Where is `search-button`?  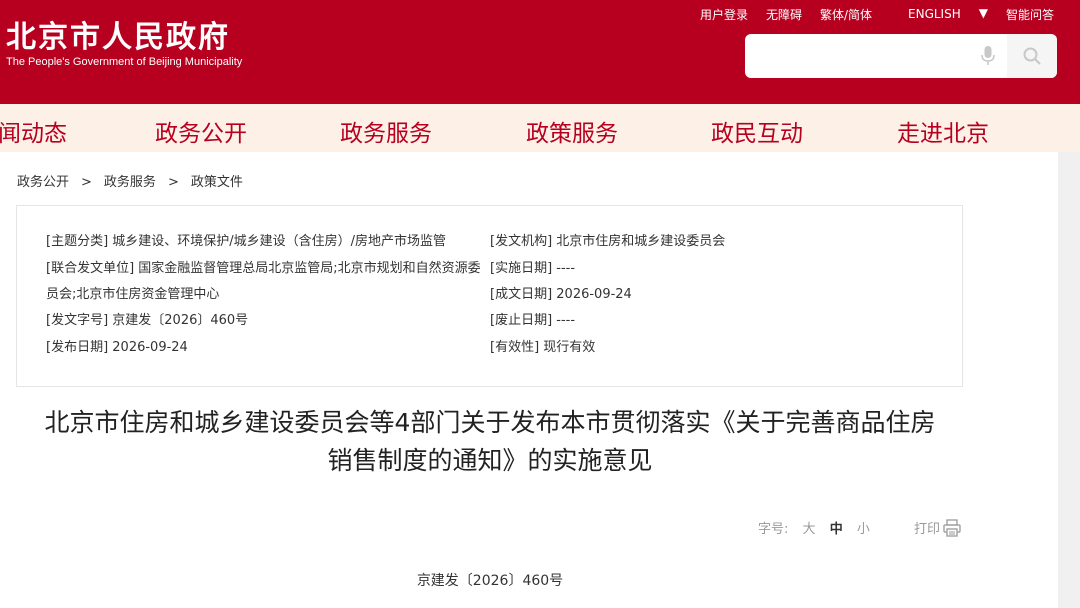
search-button is located at coordinates (1032, 56).